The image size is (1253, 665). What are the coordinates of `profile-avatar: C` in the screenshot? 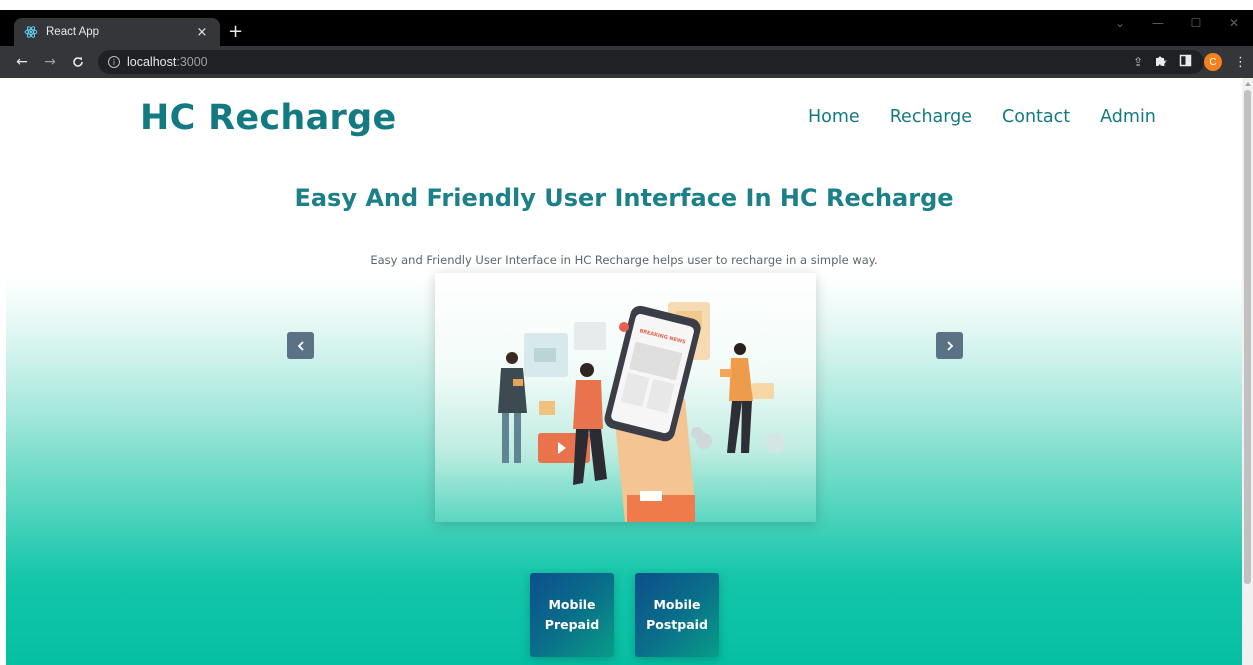 It's located at (1213, 62).